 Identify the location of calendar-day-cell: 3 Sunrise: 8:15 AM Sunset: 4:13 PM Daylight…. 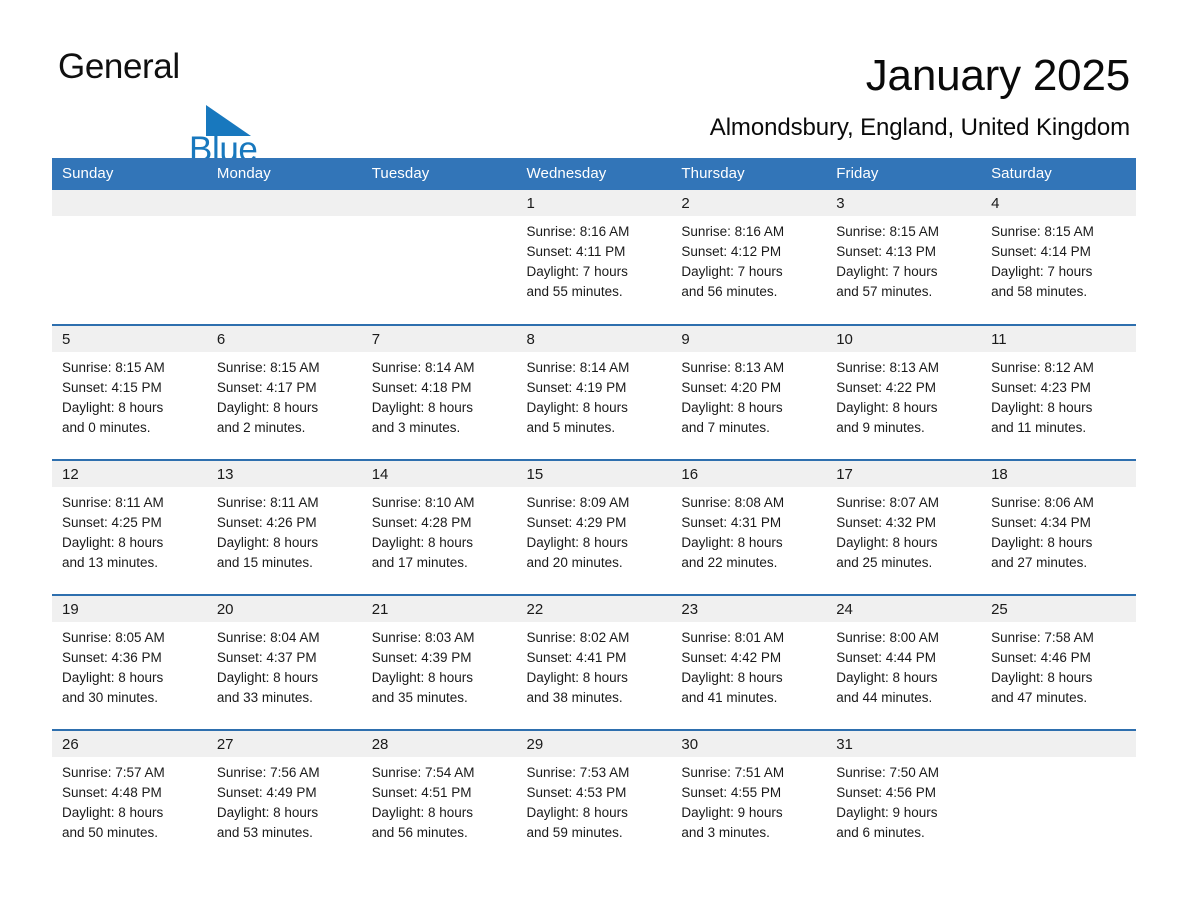
(904, 257).